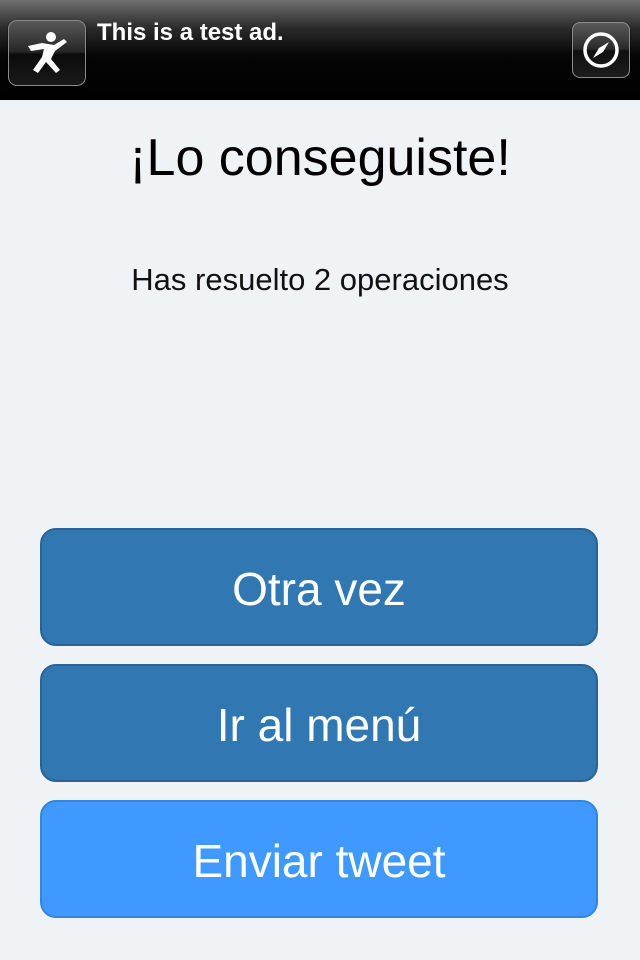 This screenshot has height=960, width=640. Describe the element at coordinates (320, 50) in the screenshot. I see `ad-banner: This is a test ad.` at that location.